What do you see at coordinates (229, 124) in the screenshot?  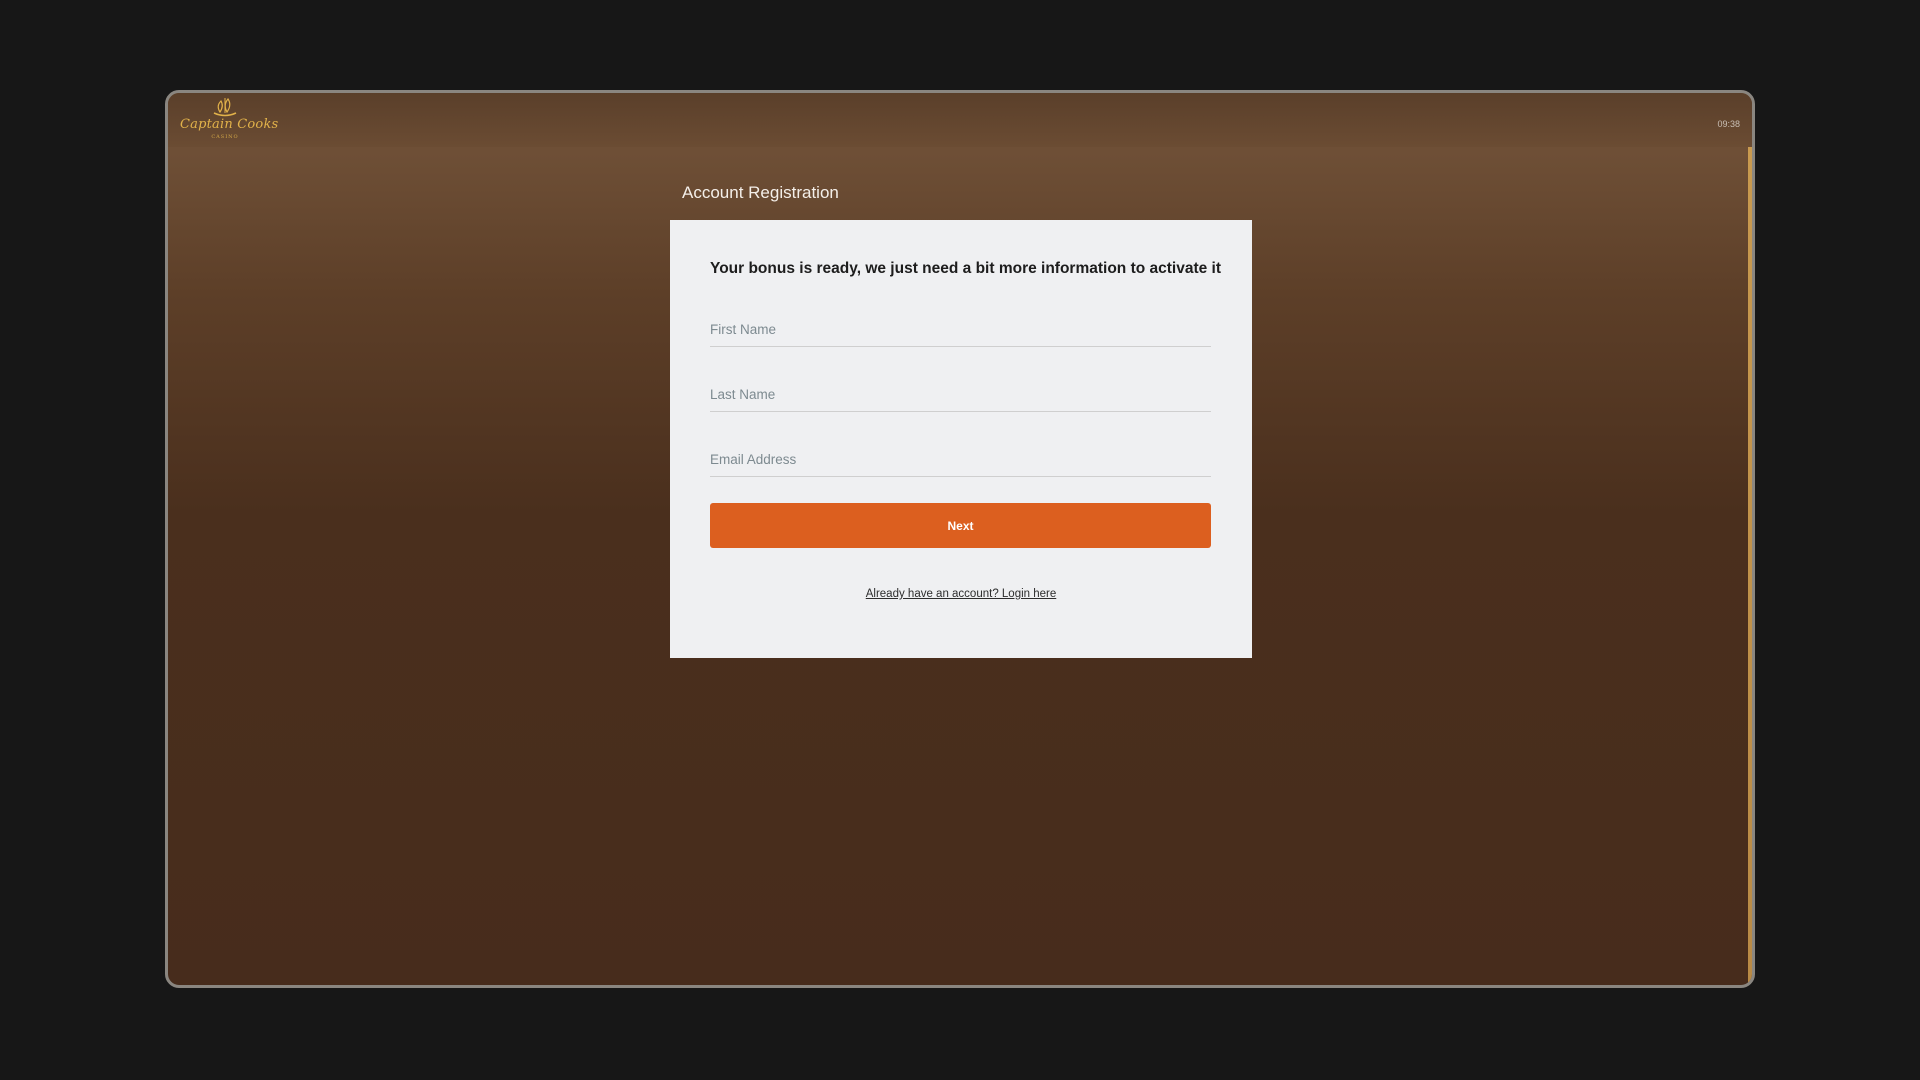 I see `logo-wordmark: Captain Cooks` at bounding box center [229, 124].